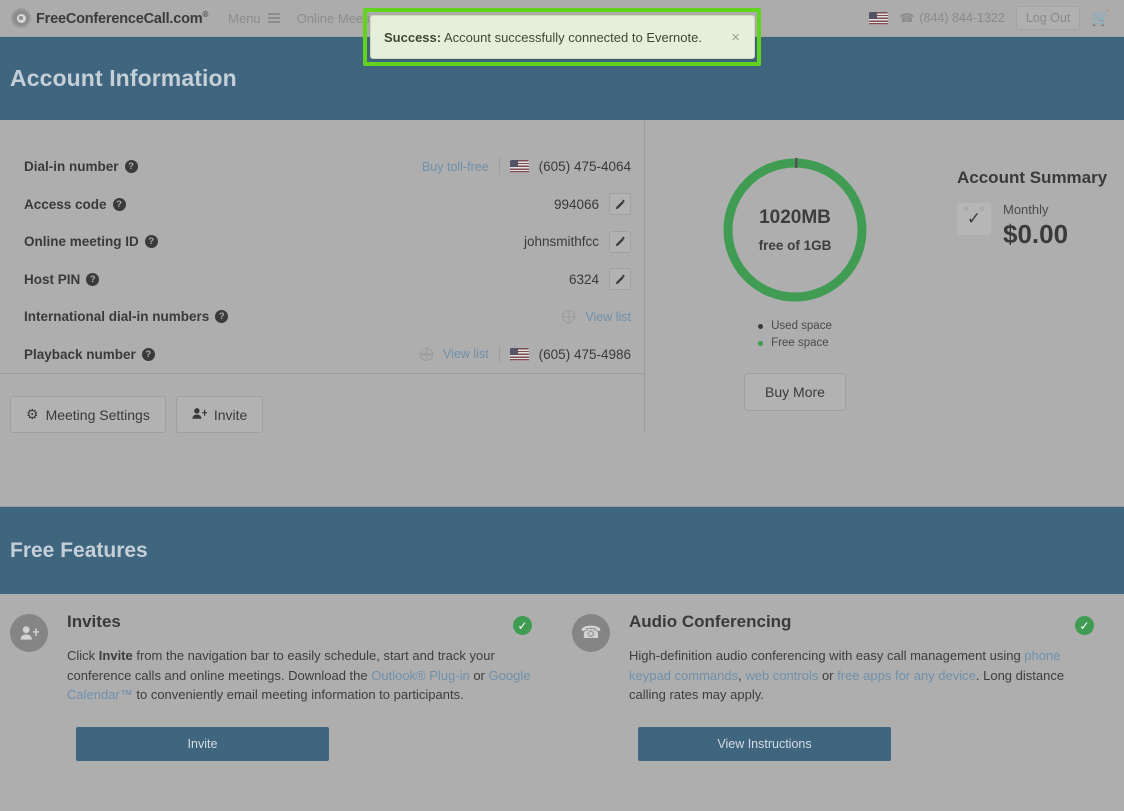 This screenshot has width=1124, height=811. What do you see at coordinates (974, 219) in the screenshot?
I see `calendar-check-icon: ✓` at bounding box center [974, 219].